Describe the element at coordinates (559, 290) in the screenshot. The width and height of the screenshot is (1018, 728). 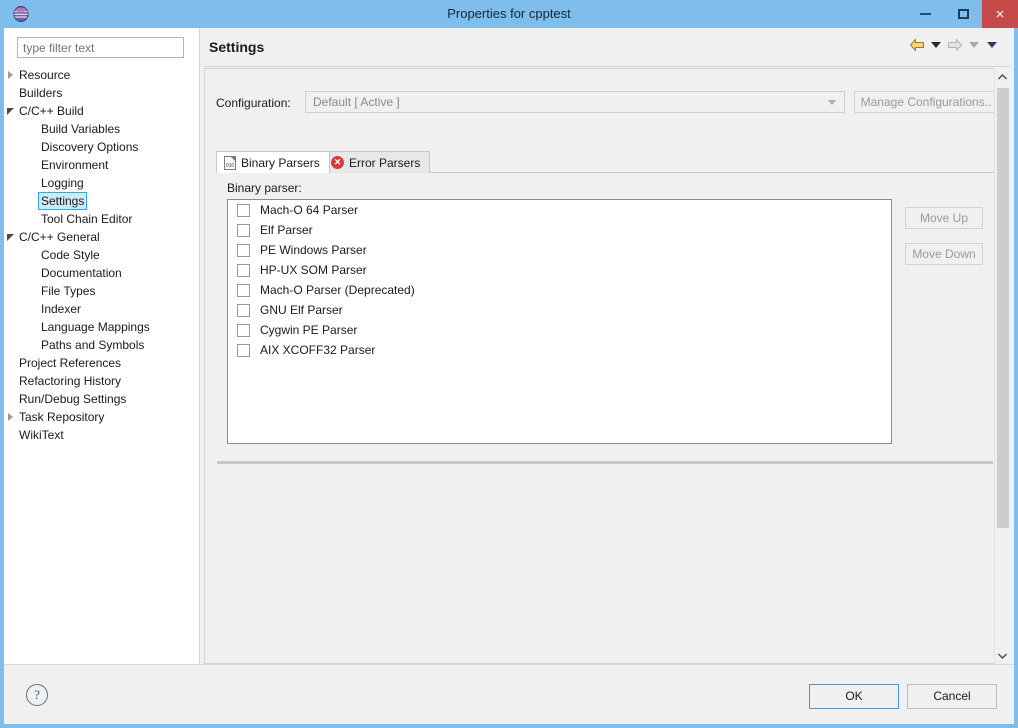
I see `parser-list-item: Mach-O Parser (Deprecated)` at that location.